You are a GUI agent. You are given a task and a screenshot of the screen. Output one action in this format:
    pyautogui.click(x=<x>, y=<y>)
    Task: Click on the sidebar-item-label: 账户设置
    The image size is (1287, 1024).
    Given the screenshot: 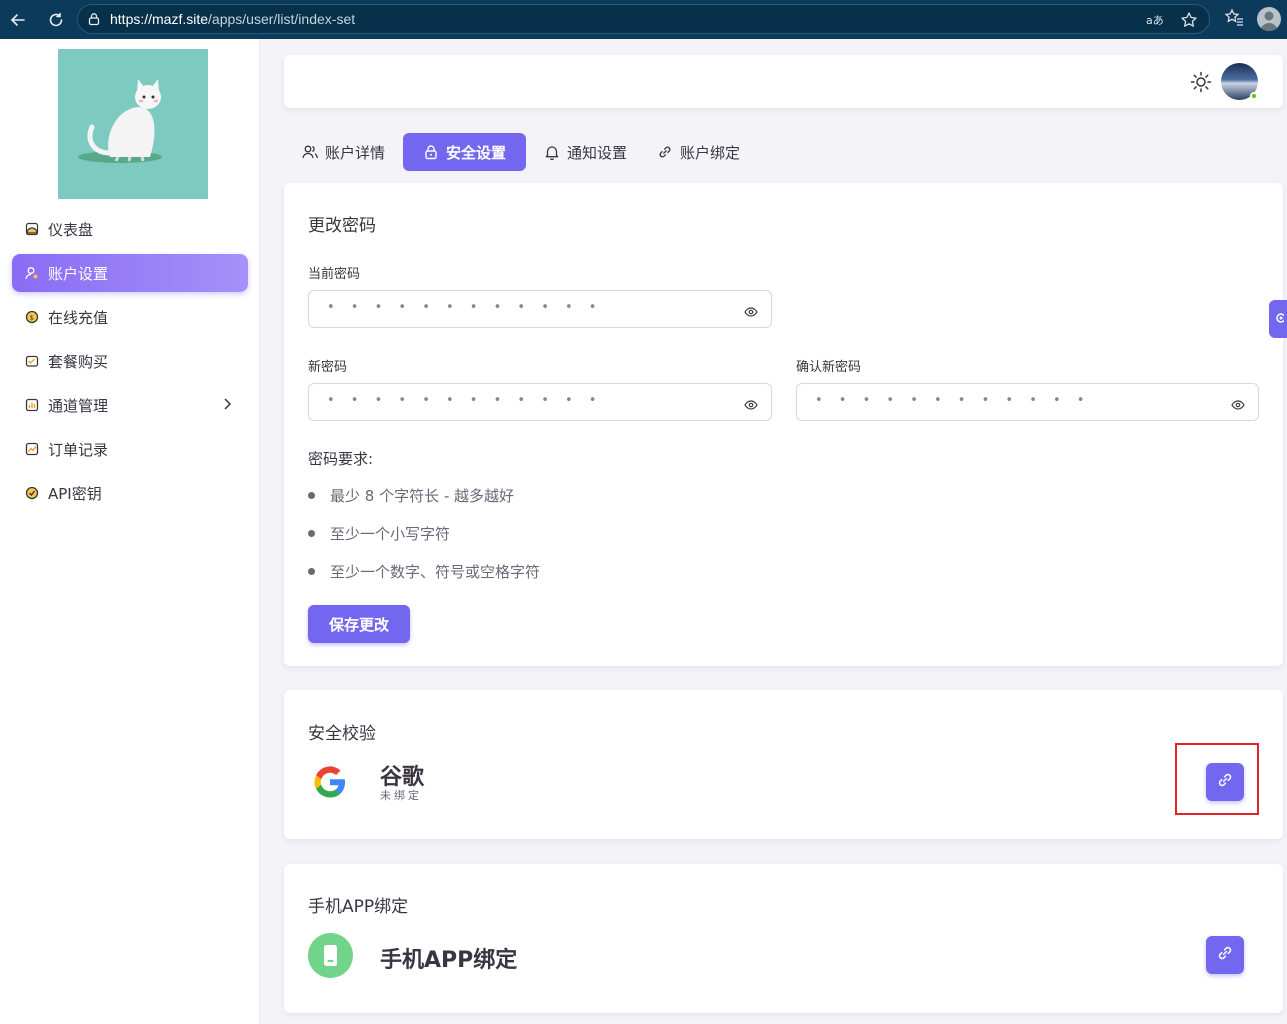 What is the action you would take?
    pyautogui.click(x=78, y=273)
    